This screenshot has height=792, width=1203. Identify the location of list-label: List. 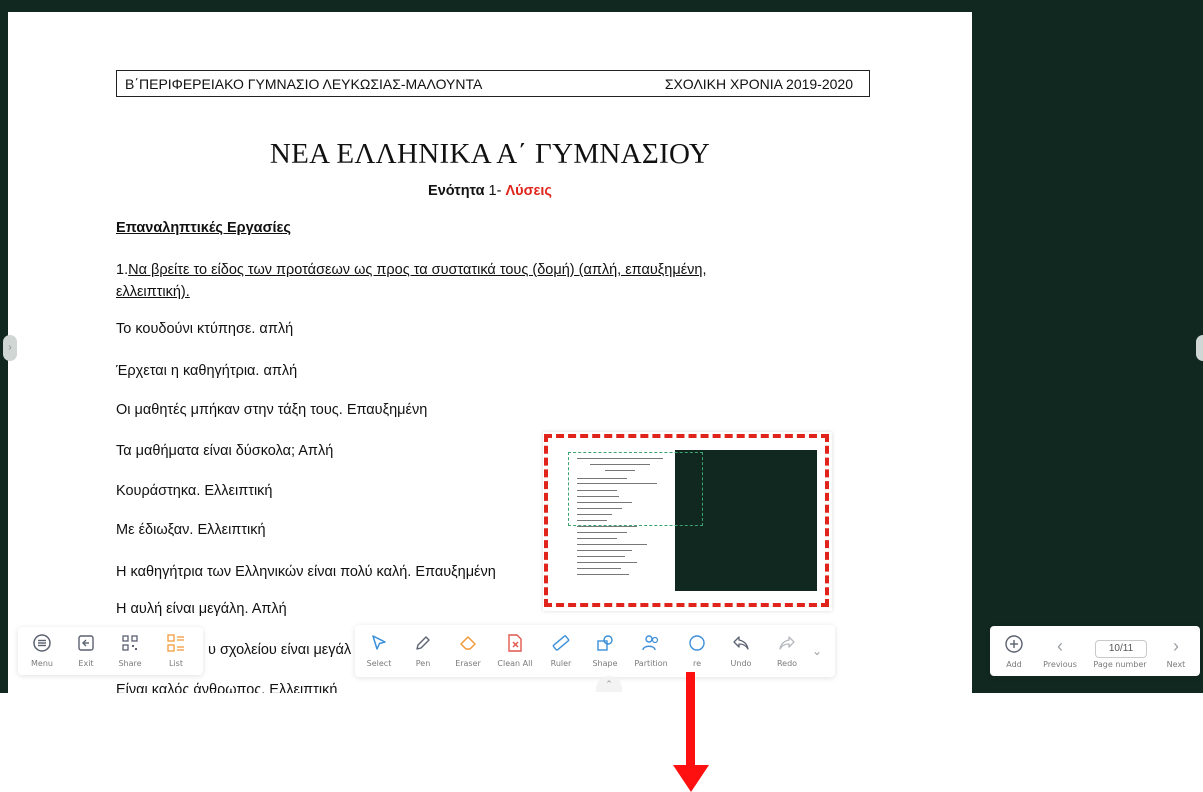
(176, 663).